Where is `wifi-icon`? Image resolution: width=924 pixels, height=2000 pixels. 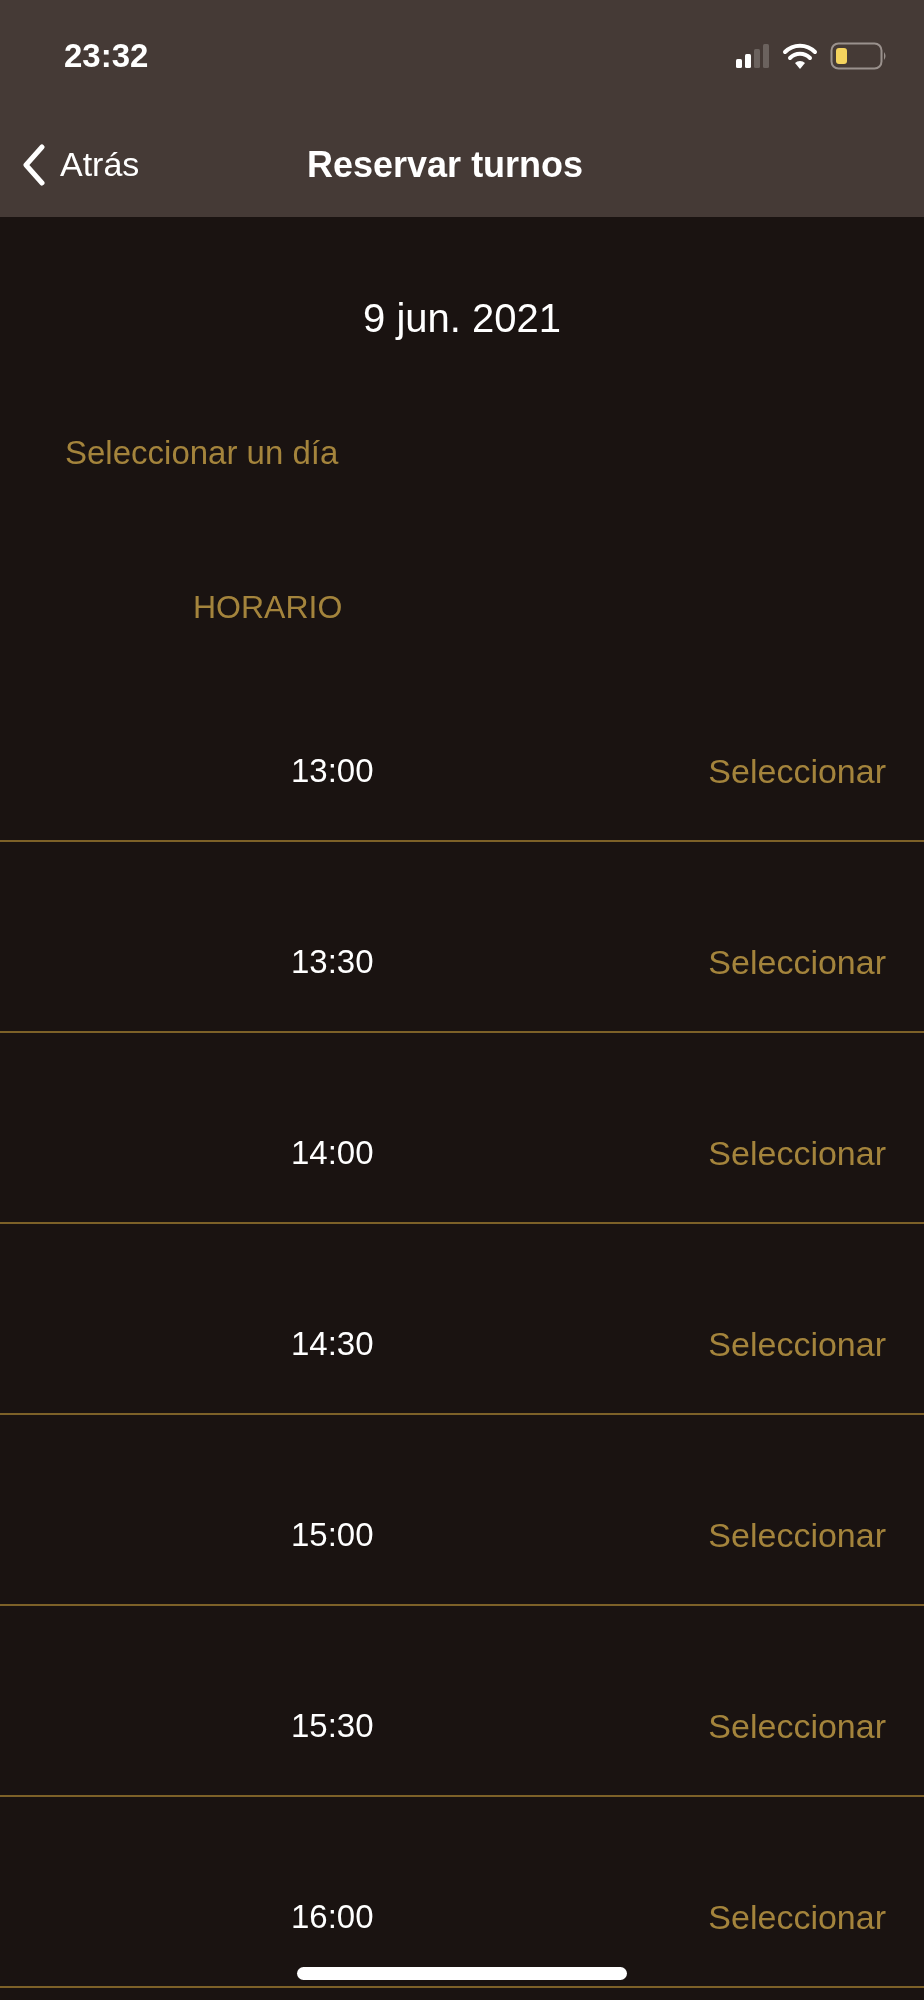 wifi-icon is located at coordinates (800, 56).